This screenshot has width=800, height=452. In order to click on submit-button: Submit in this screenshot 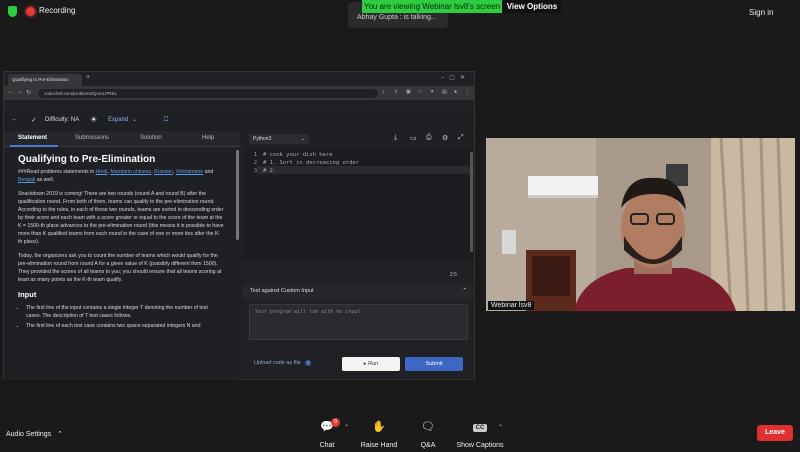, I will do `click(434, 364)`.